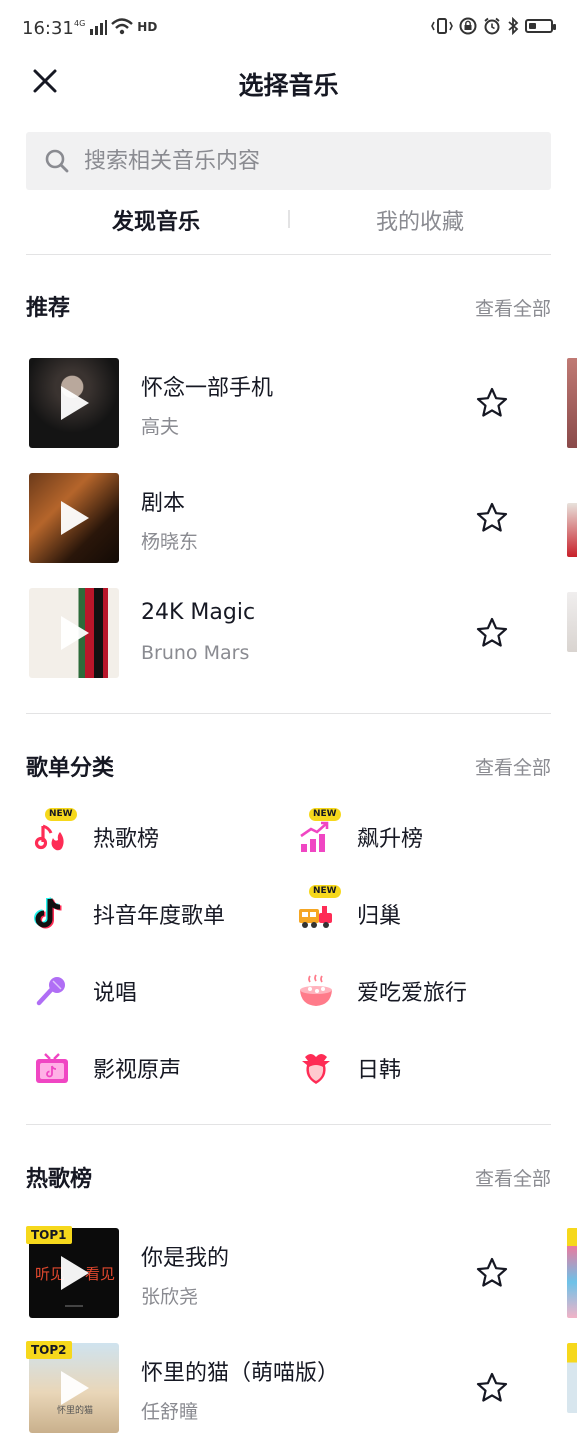  Describe the element at coordinates (303, 519) in the screenshot. I see `song-row: 剧本 杨晓东` at that location.